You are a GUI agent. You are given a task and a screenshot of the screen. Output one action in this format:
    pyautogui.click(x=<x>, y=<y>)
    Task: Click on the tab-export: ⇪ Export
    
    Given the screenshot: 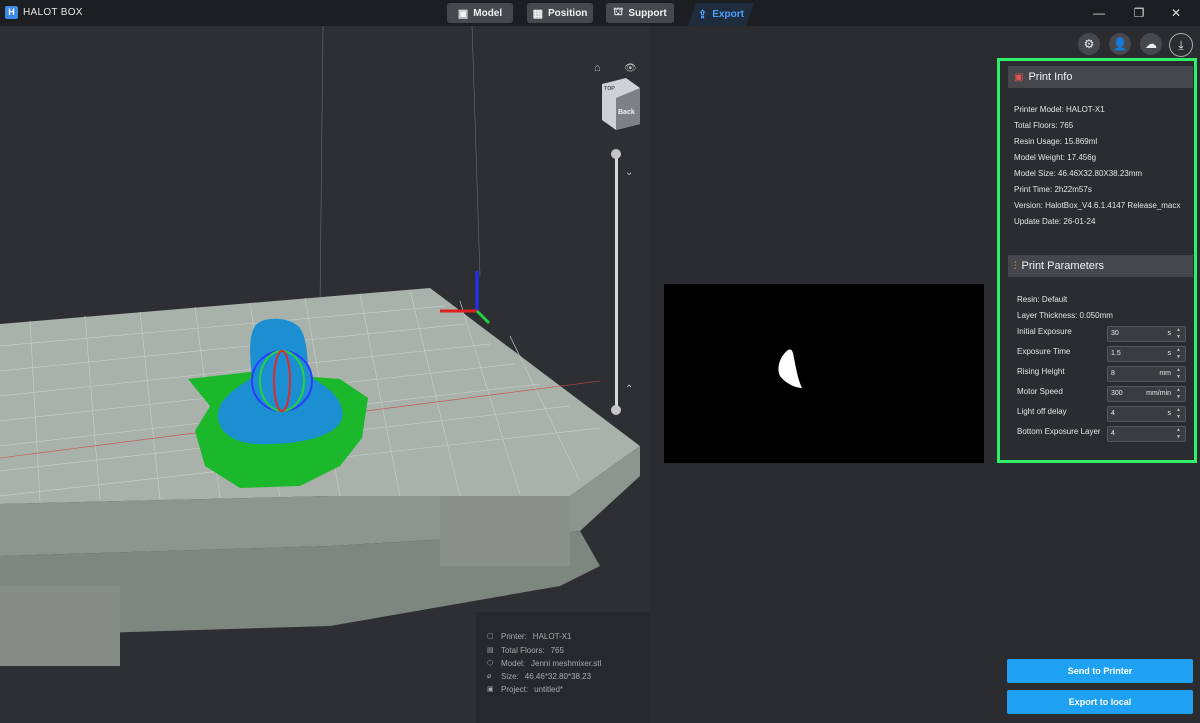 What is the action you would take?
    pyautogui.click(x=721, y=14)
    